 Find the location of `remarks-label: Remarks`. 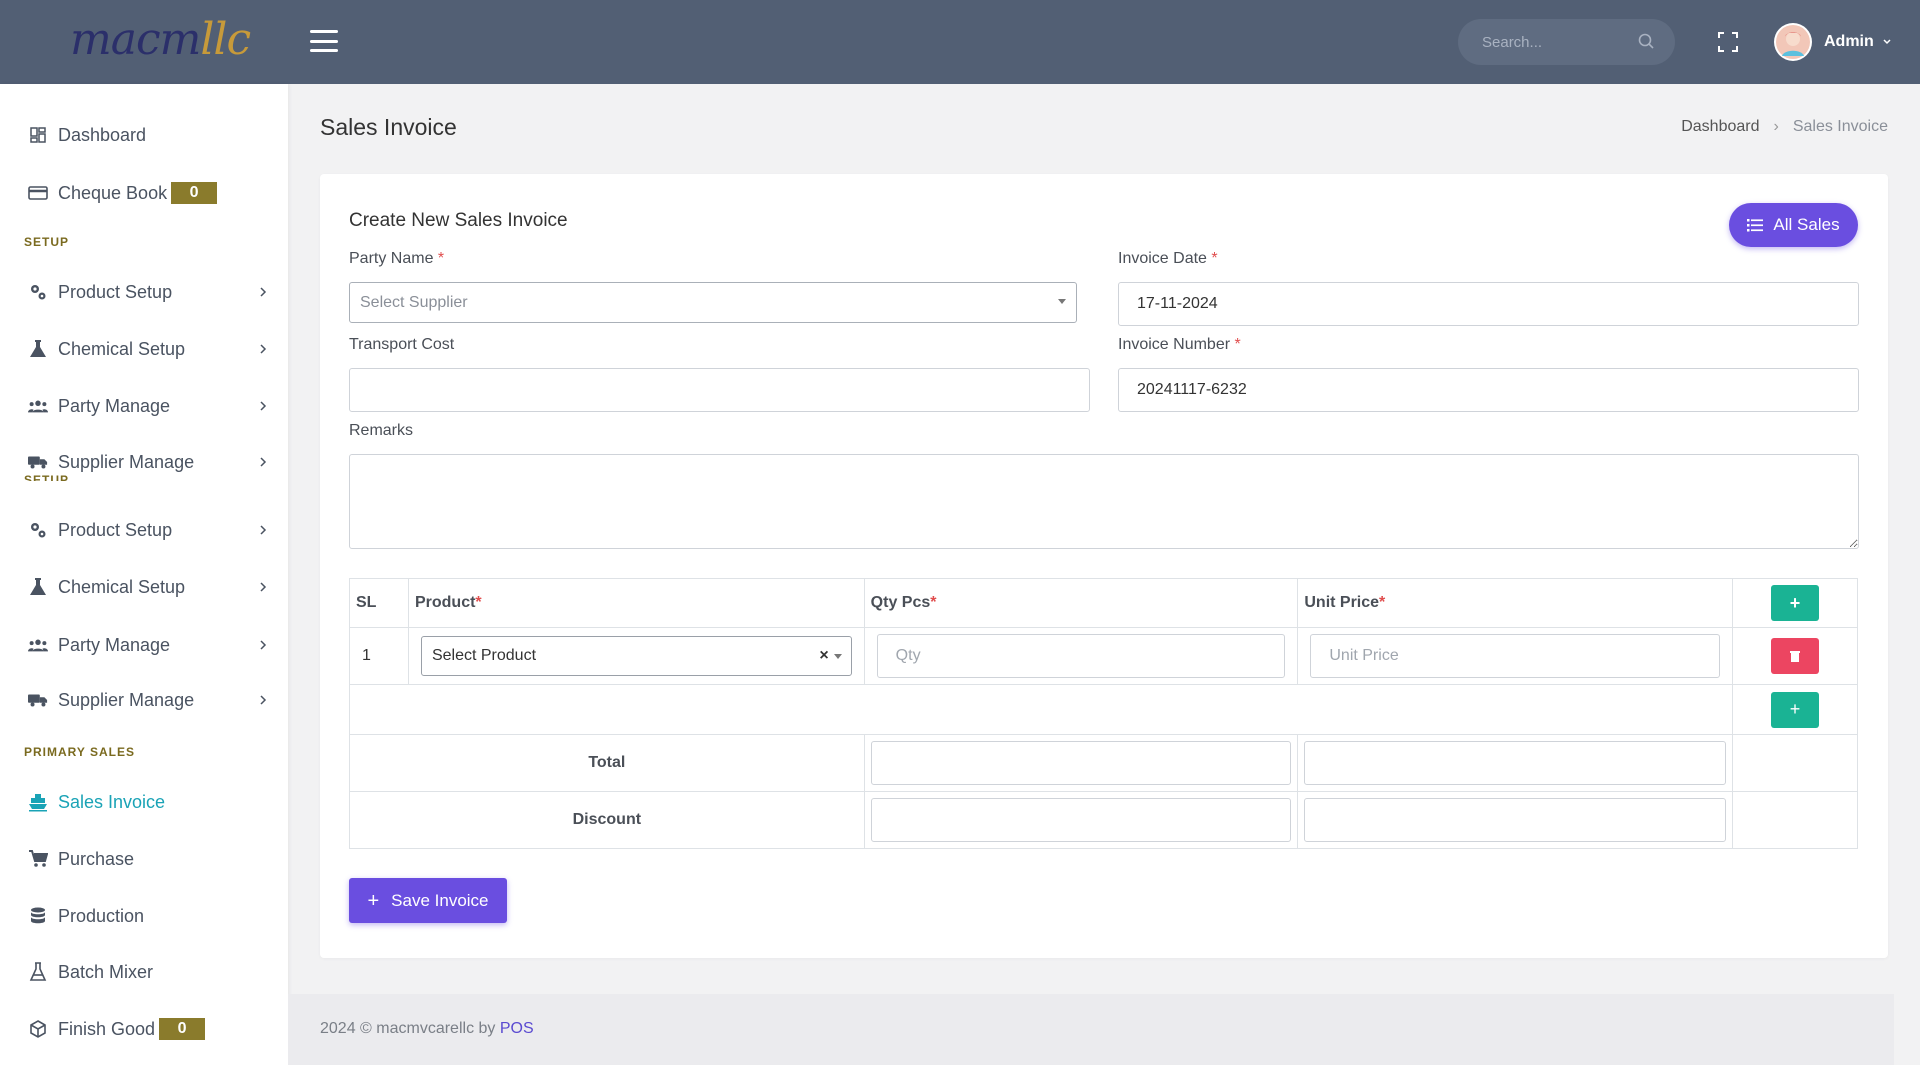

remarks-label: Remarks is located at coordinates (381, 430).